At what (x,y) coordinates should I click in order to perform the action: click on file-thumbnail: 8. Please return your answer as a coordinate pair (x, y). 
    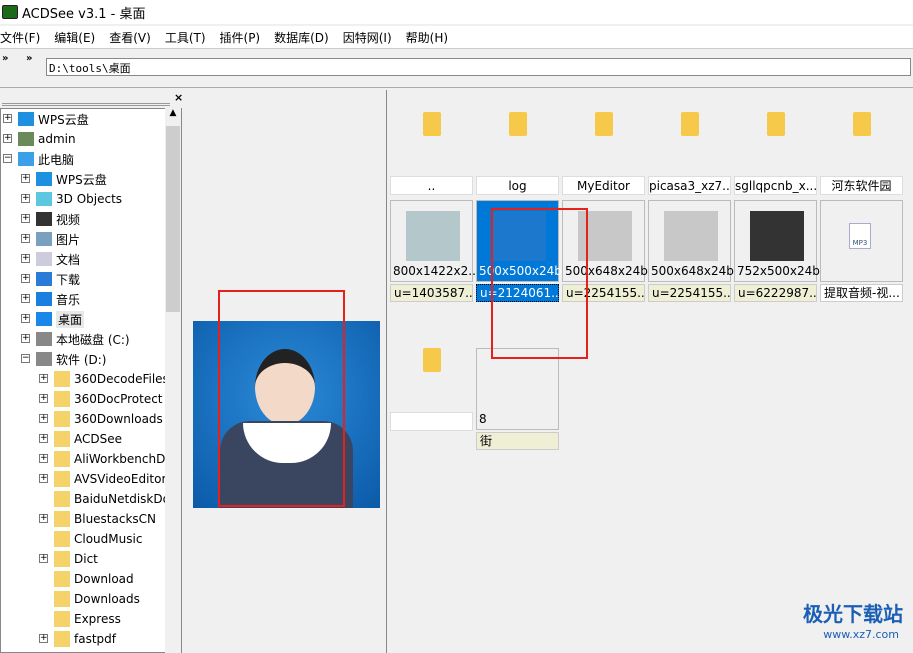
    Looking at the image, I should click on (517, 389).